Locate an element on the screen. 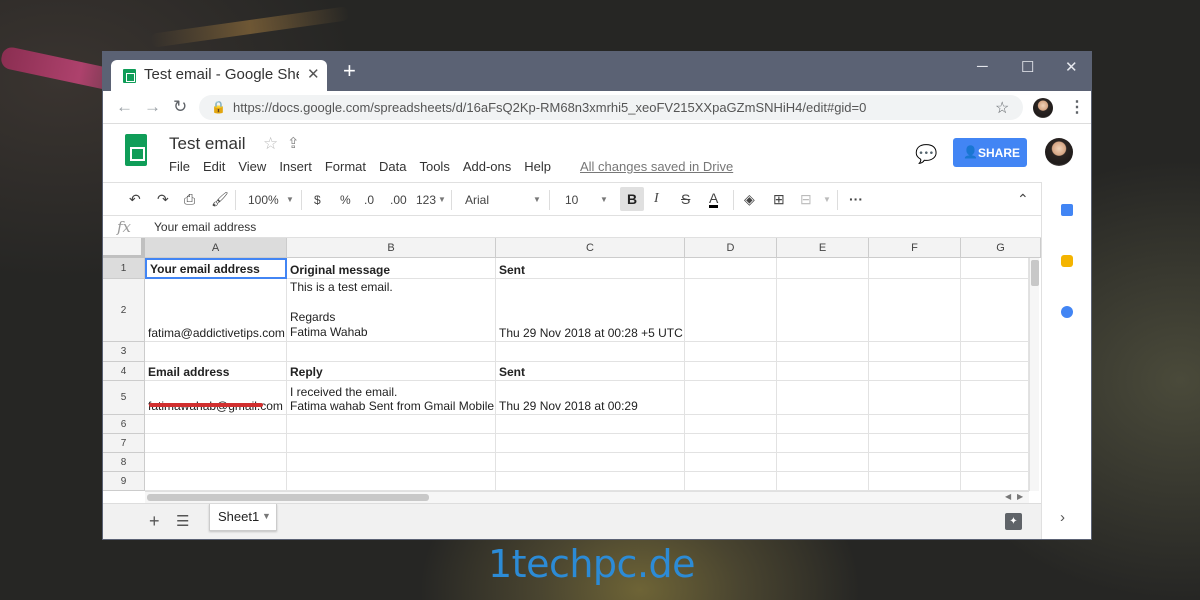  column-header-c: C is located at coordinates (590, 248).